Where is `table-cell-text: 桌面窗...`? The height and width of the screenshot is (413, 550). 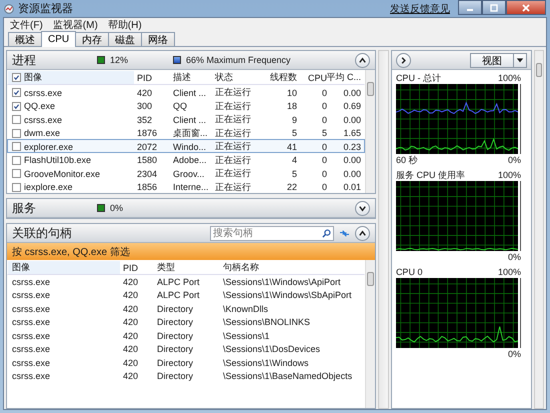 table-cell-text: 桌面窗... is located at coordinates (190, 133).